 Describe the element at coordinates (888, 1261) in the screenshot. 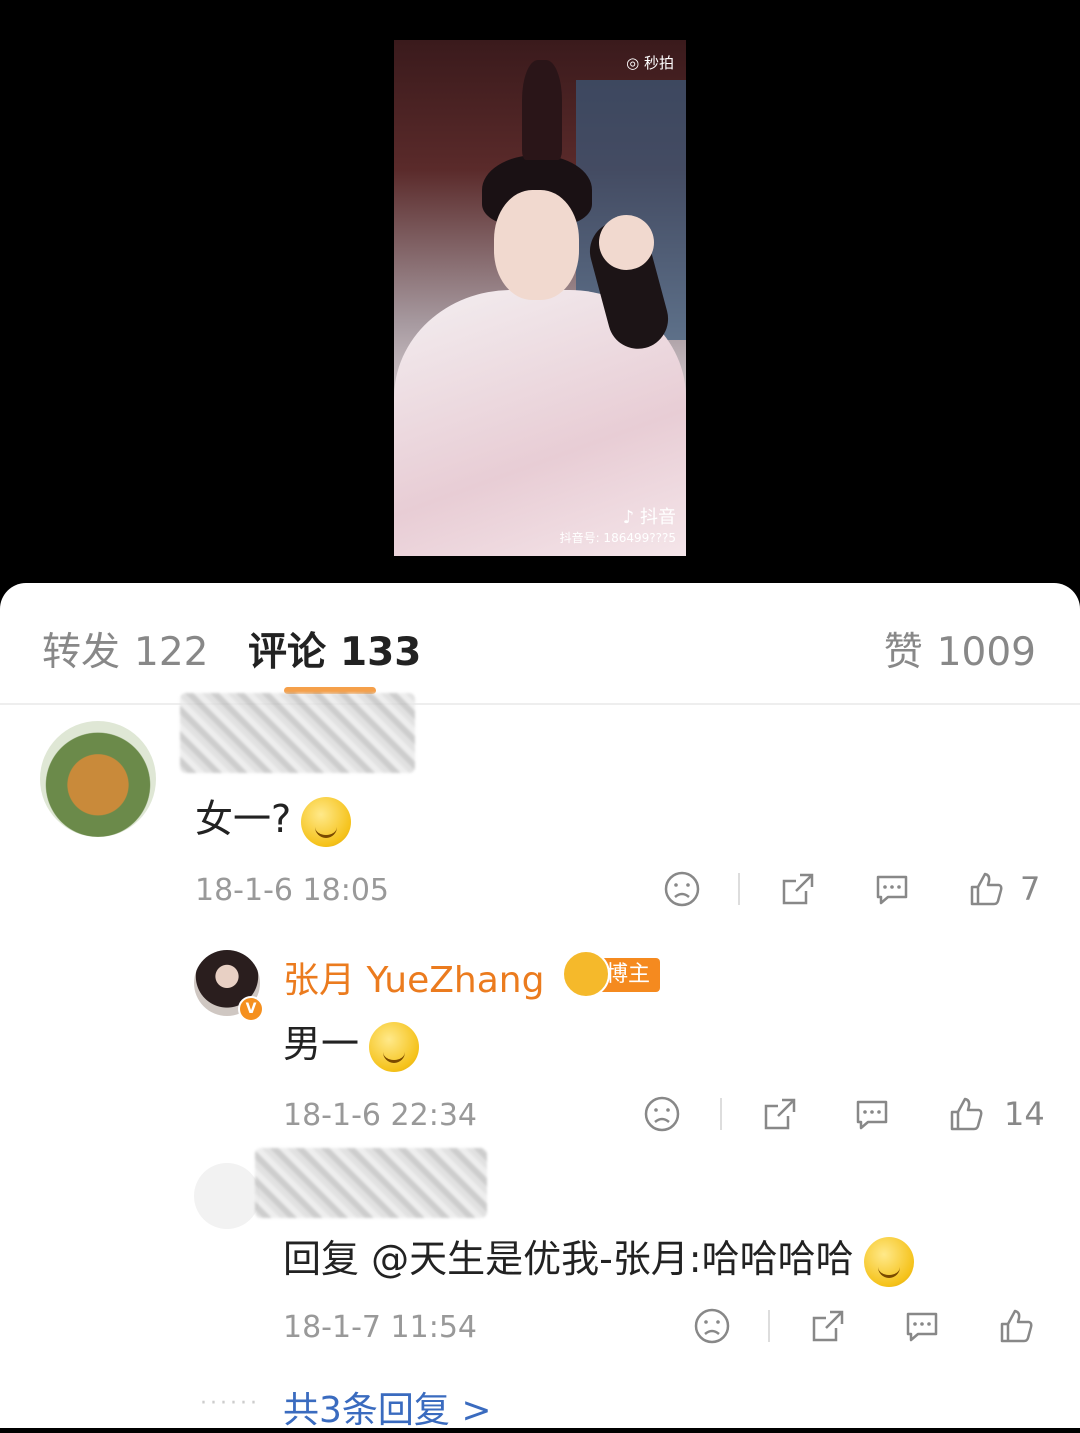

I see `laughing-crying-emoji` at that location.